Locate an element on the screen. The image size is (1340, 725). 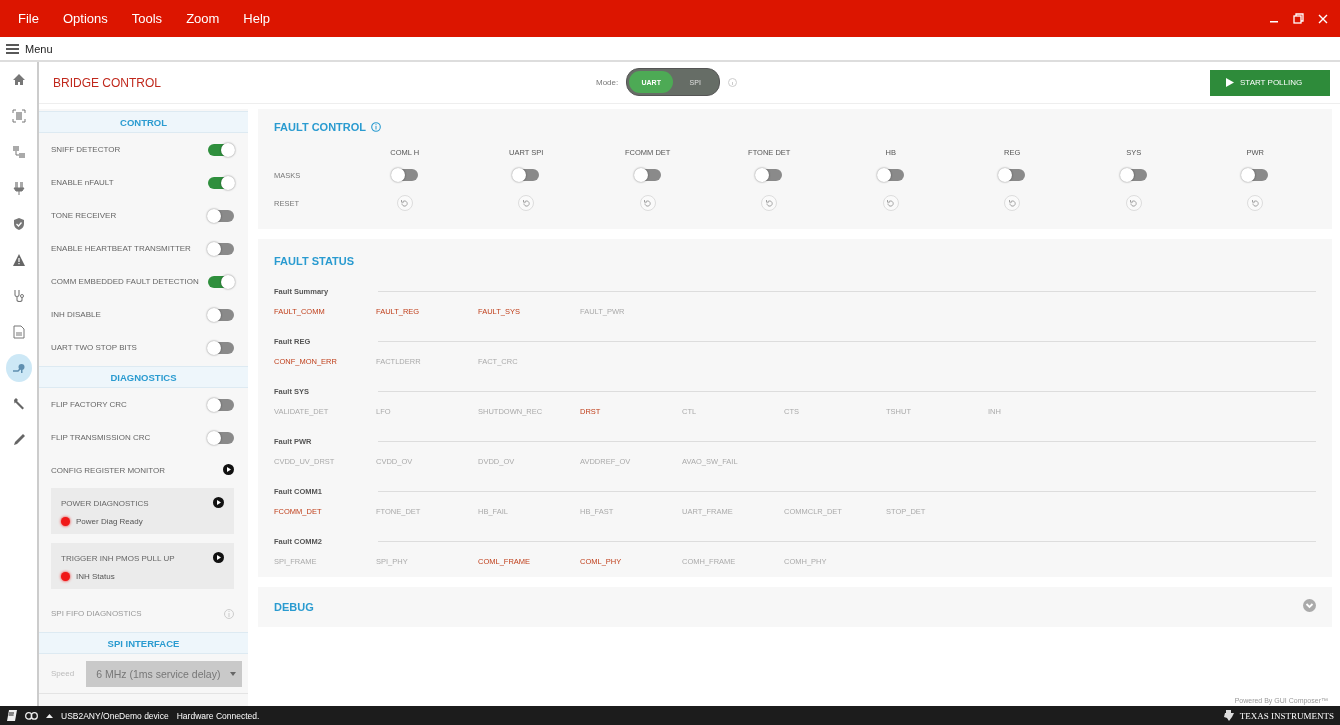
setting-label: COMM EMBEDDED FAULT DETECTION is located at coordinates (125, 281).